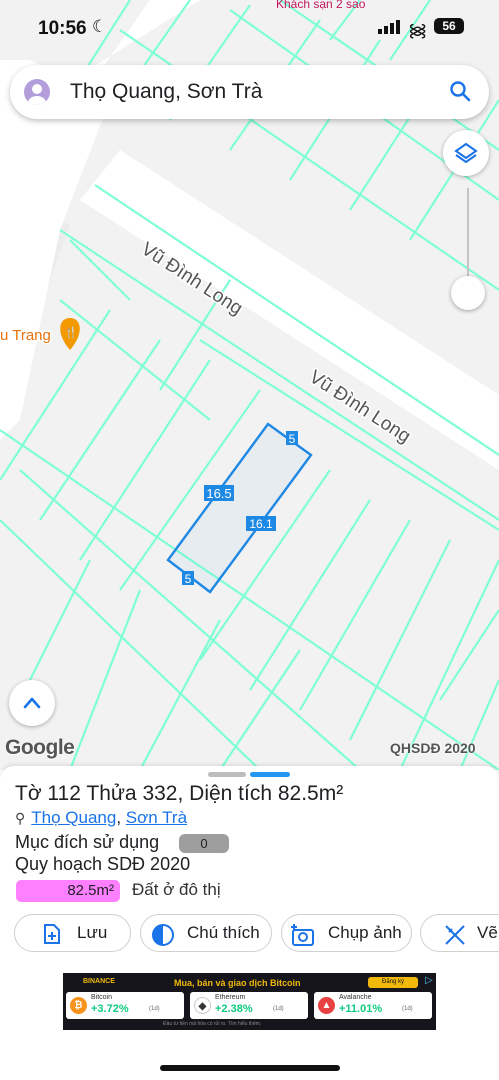 The image size is (499, 1080). What do you see at coordinates (218, 493) in the screenshot?
I see `dim-label: 16.5` at bounding box center [218, 493].